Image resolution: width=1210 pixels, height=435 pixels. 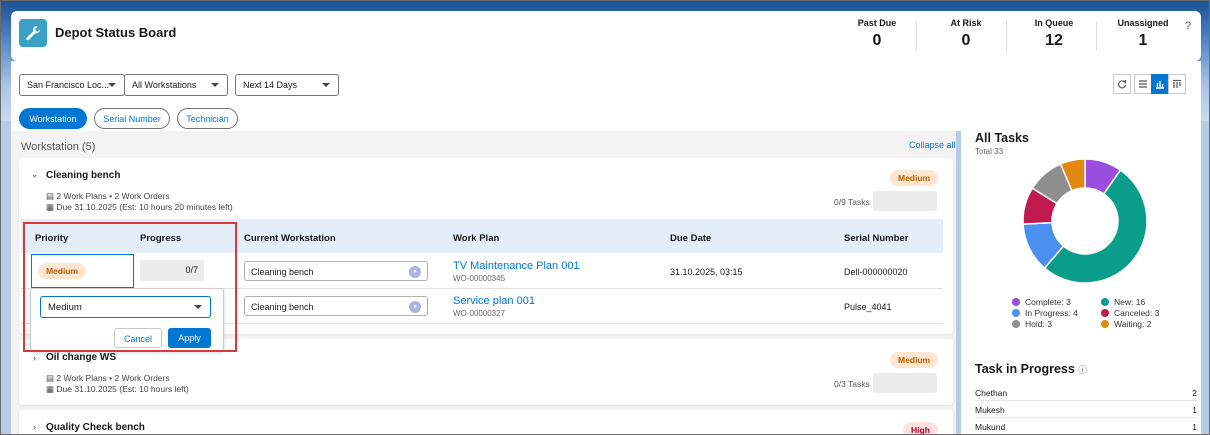 I want to click on legend-item: Waiting: 2, so click(x=1126, y=324).